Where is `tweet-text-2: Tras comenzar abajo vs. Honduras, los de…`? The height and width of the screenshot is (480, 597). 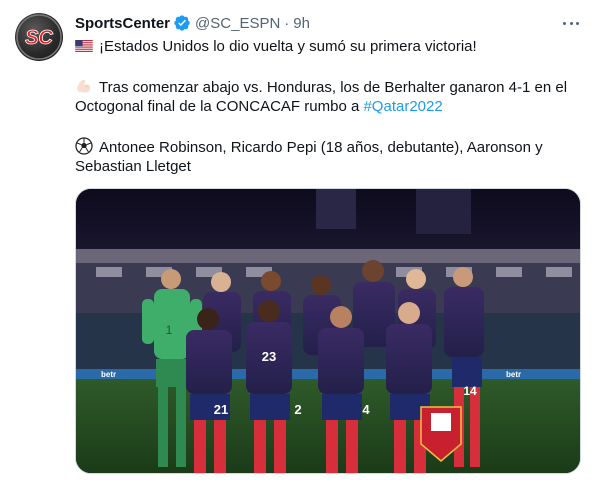
tweet-text-2: Tras comenzar abajo vs. Honduras, los de… is located at coordinates (333, 87).